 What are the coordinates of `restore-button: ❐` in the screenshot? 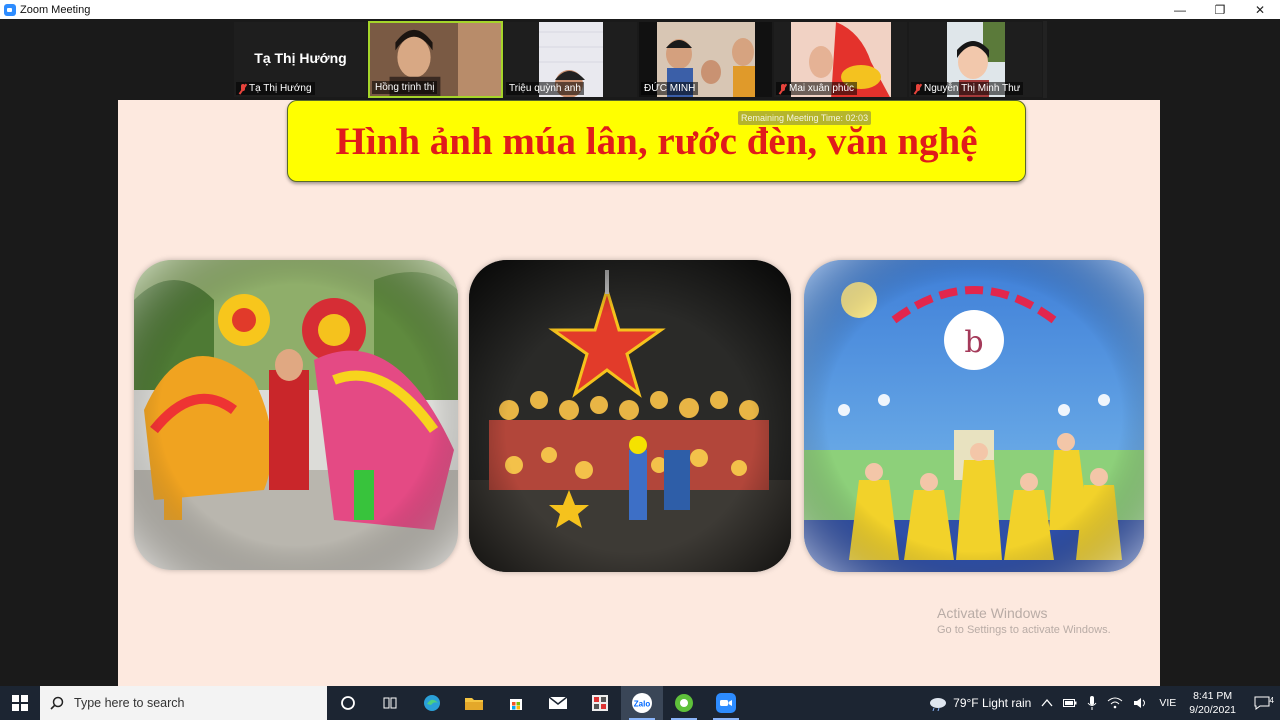 It's located at (1220, 9).